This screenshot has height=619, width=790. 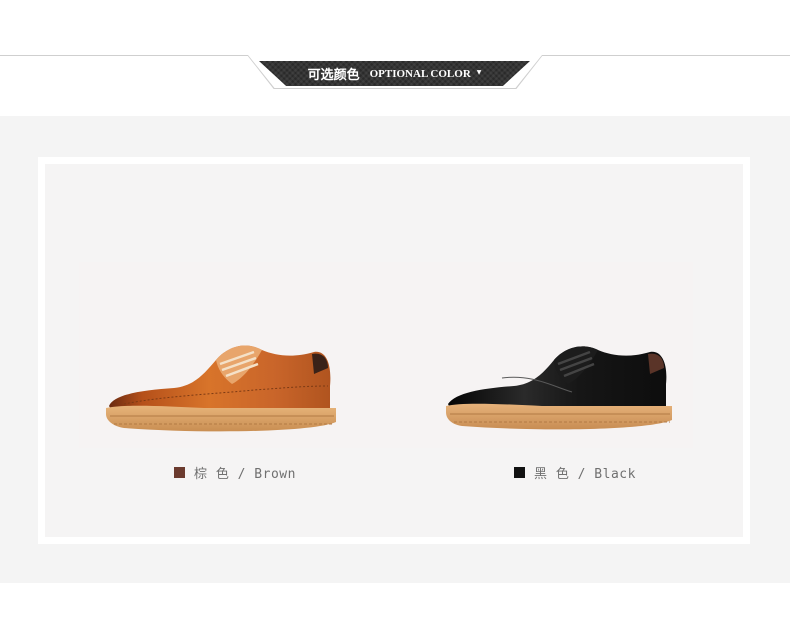 I want to click on header-title-cn: 可选颜色, so click(x=333, y=75).